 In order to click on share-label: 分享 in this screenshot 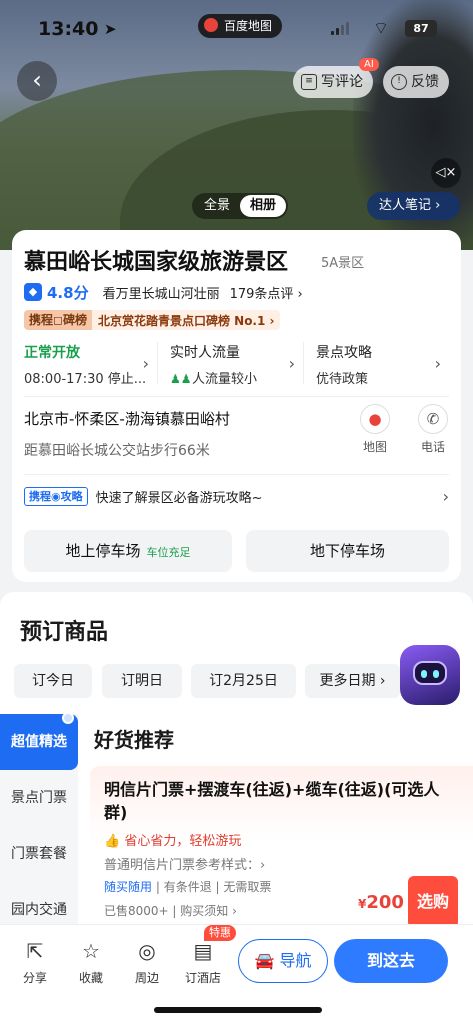, I will do `click(34, 978)`.